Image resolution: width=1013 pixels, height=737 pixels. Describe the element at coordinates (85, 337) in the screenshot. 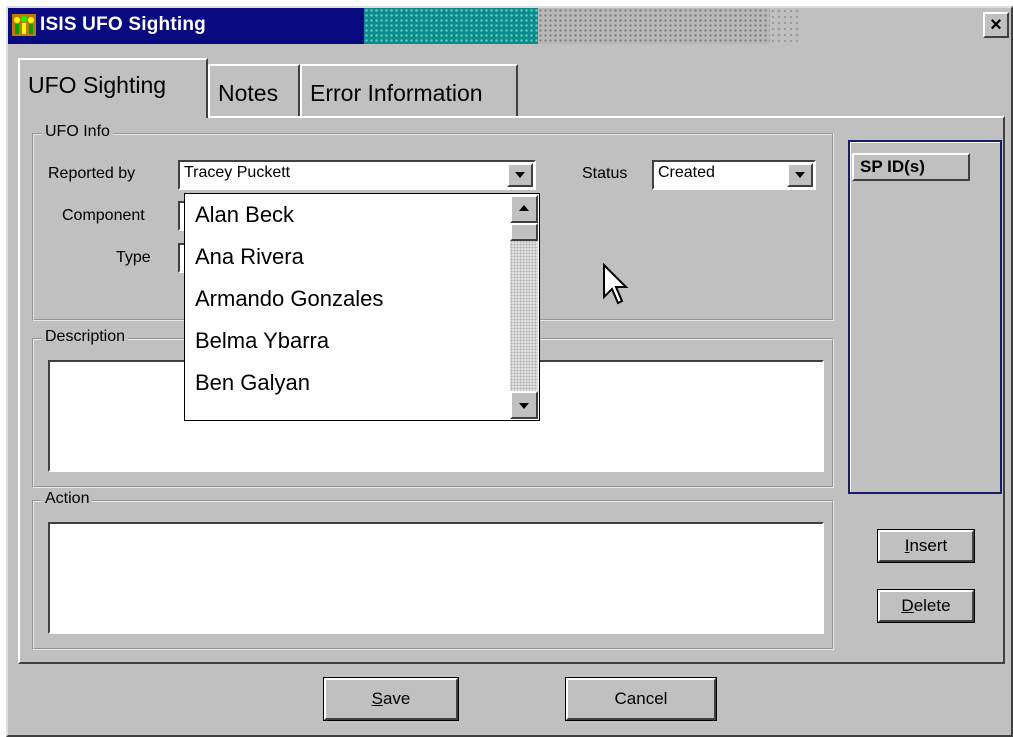

I see `description-group-label: Description` at that location.